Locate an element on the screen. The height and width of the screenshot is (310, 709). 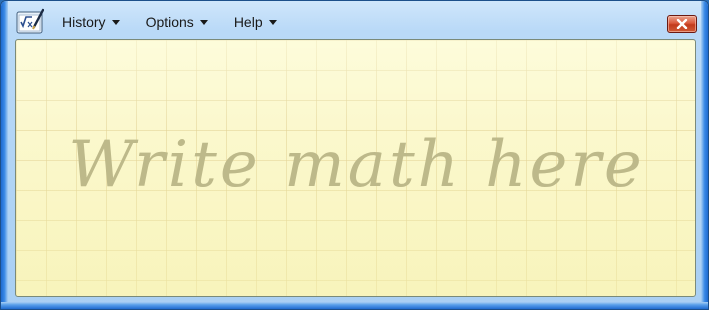
window-left-border is located at coordinates (4, 155).